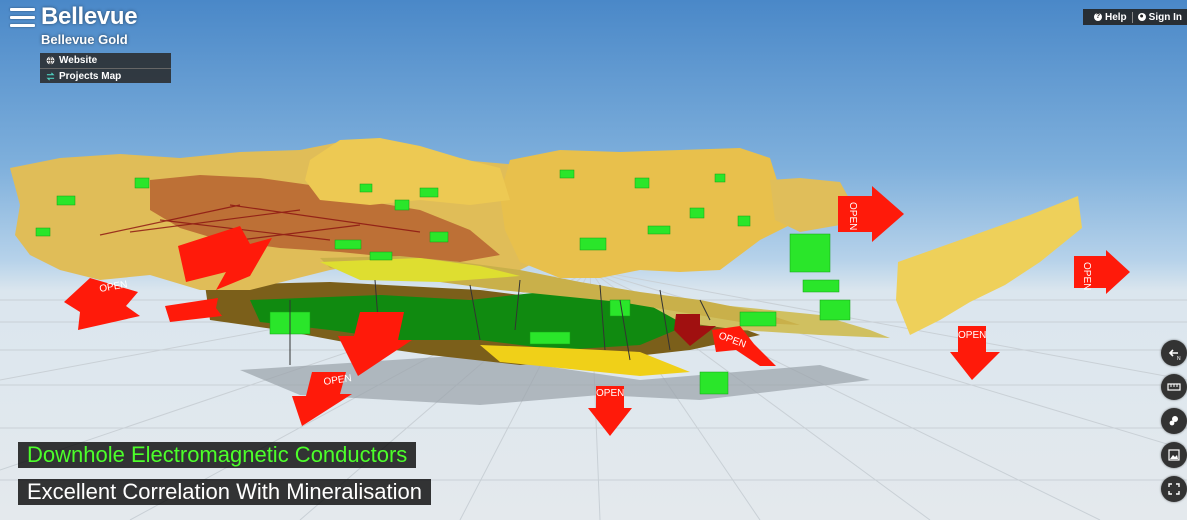 Image resolution: width=1187 pixels, height=520 pixels. What do you see at coordinates (1165, 17) in the screenshot?
I see `sign-in-label: Sign In` at bounding box center [1165, 17].